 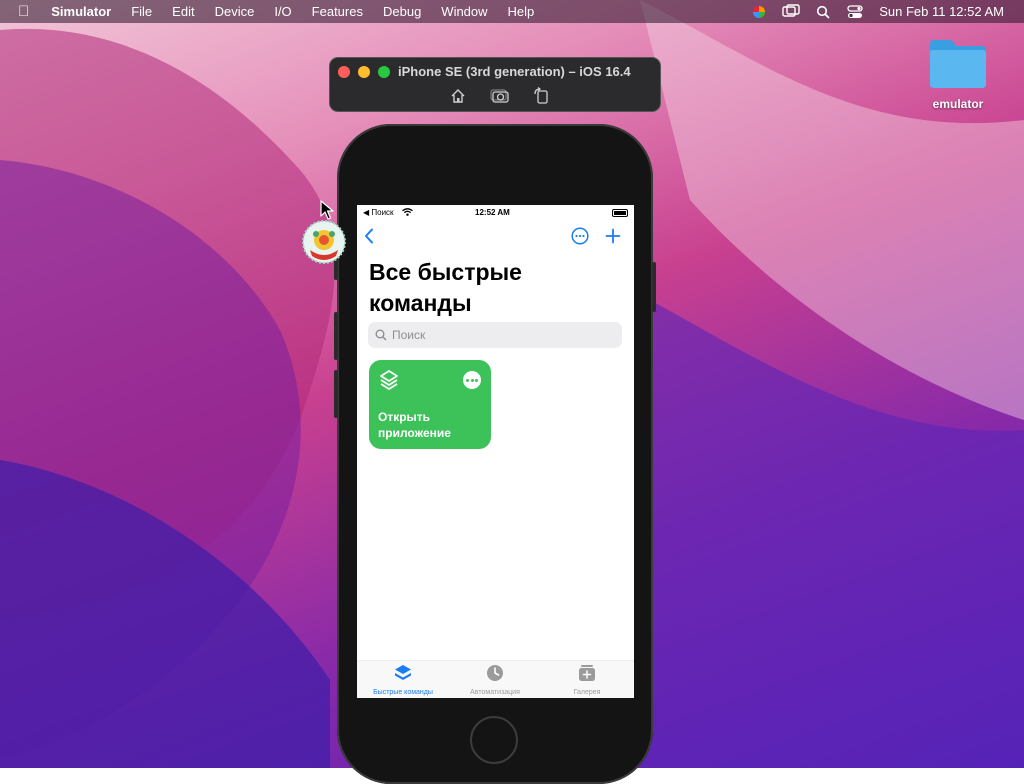 What do you see at coordinates (495, 84) in the screenshot?
I see `simulator-titlebar: iPhone SE (3rd generation) – iOS 16.4` at bounding box center [495, 84].